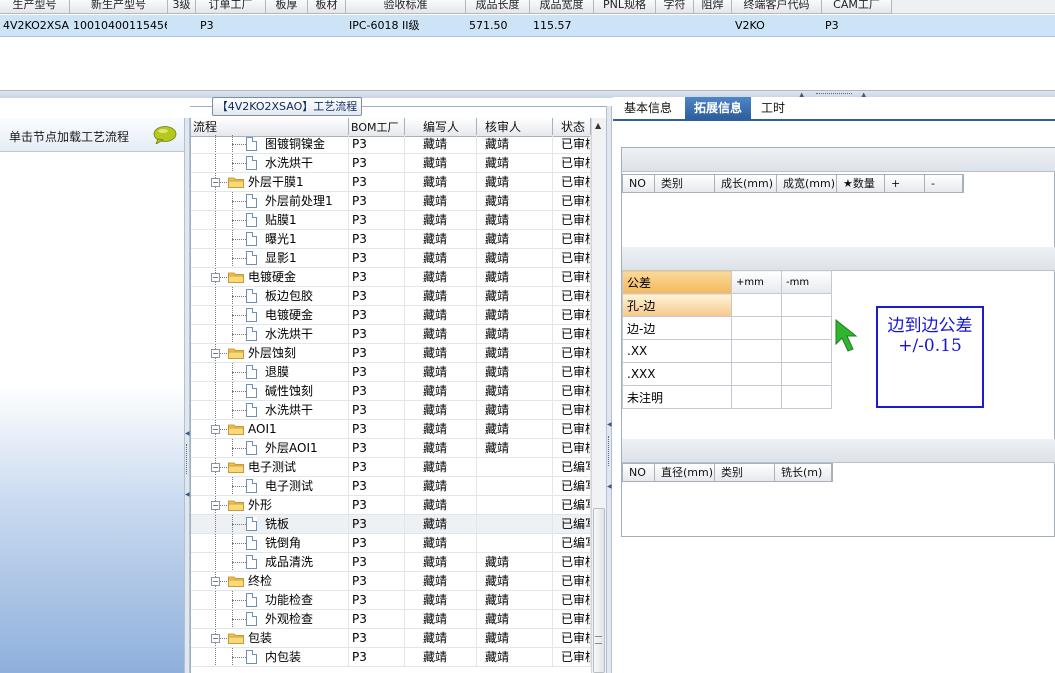  I want to click on process-scrollbar: ▲, so click(598, 395).